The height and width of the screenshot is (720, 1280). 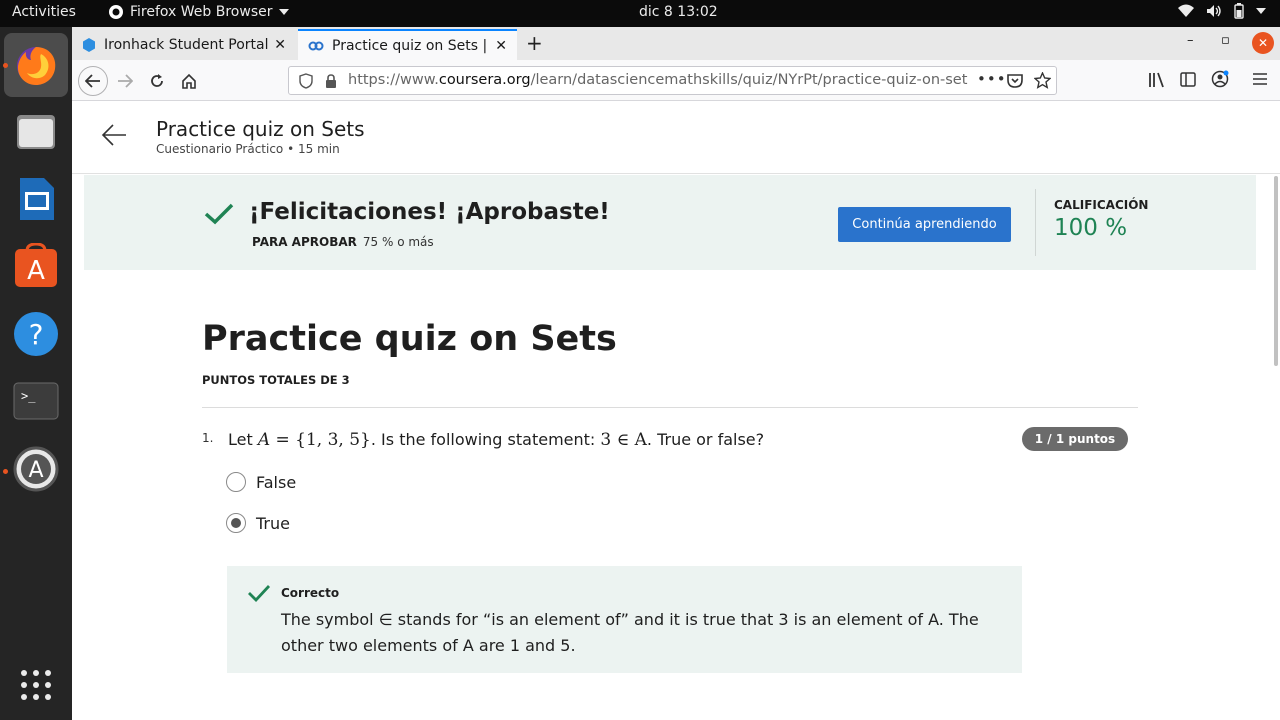 What do you see at coordinates (1276, 271) in the screenshot?
I see `scrollbar` at bounding box center [1276, 271].